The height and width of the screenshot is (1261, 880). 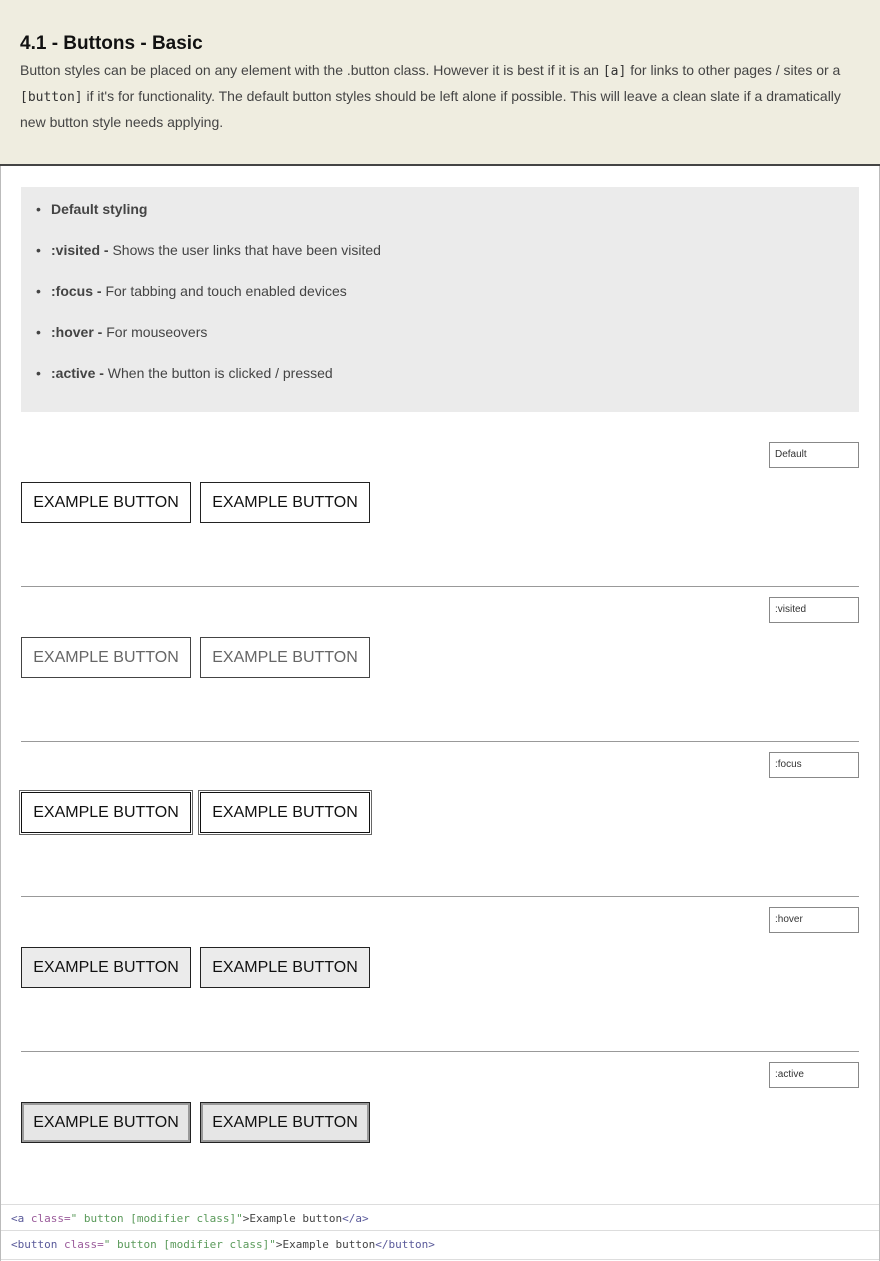 I want to click on example-button-active: EXAMPLE BUTTON, so click(x=285, y=1122).